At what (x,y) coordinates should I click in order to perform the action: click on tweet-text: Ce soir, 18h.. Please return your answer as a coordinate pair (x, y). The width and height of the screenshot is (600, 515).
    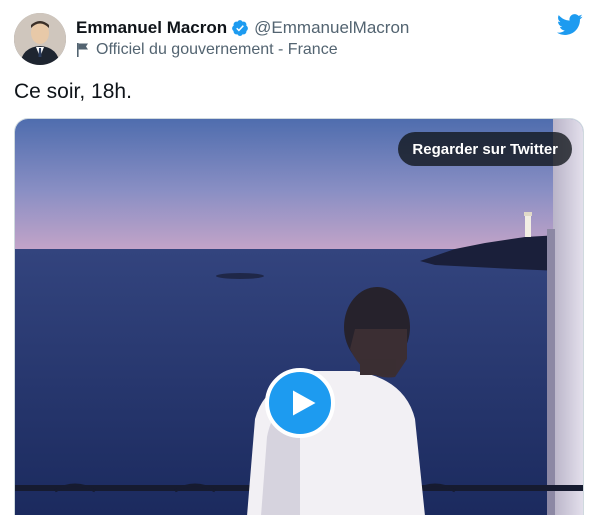
    Looking at the image, I should click on (73, 91).